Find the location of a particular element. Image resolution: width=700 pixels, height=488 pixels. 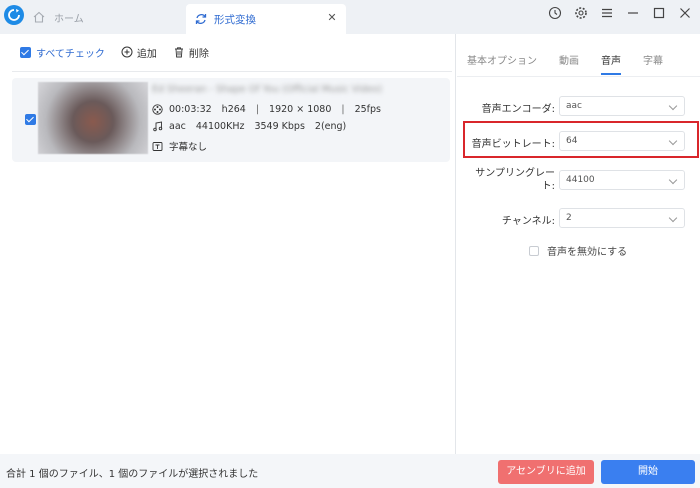

audio-encoder-label: 音声エンコーダ: is located at coordinates (518, 109).